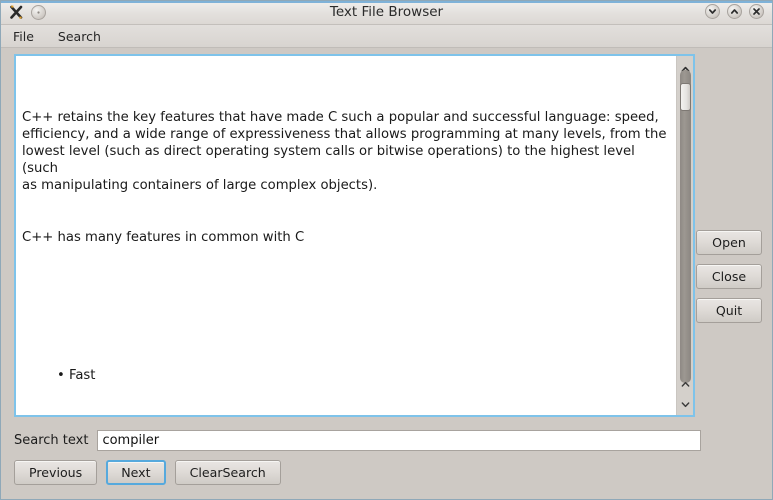 Image resolution: width=773 pixels, height=500 pixels. I want to click on search-input, so click(399, 440).